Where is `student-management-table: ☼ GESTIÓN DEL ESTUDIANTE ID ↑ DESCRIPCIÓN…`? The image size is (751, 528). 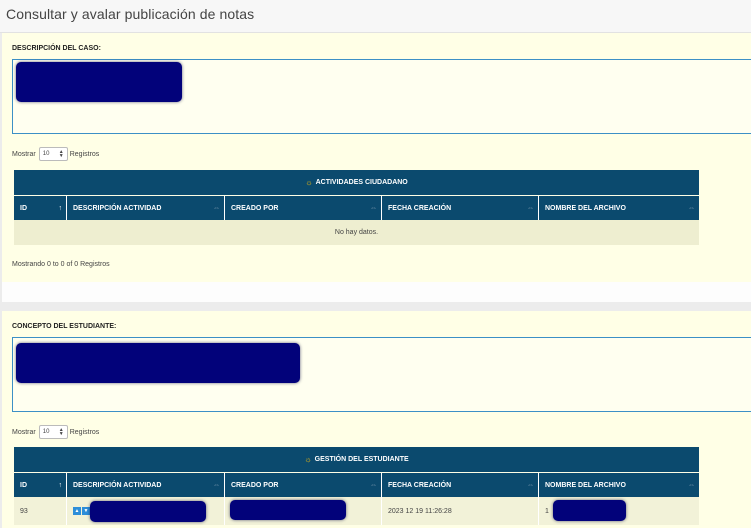
student-management-table: ☼ GESTIÓN DEL ESTUDIANTE ID ↑ DESCRIPCIÓN… is located at coordinates (356, 486).